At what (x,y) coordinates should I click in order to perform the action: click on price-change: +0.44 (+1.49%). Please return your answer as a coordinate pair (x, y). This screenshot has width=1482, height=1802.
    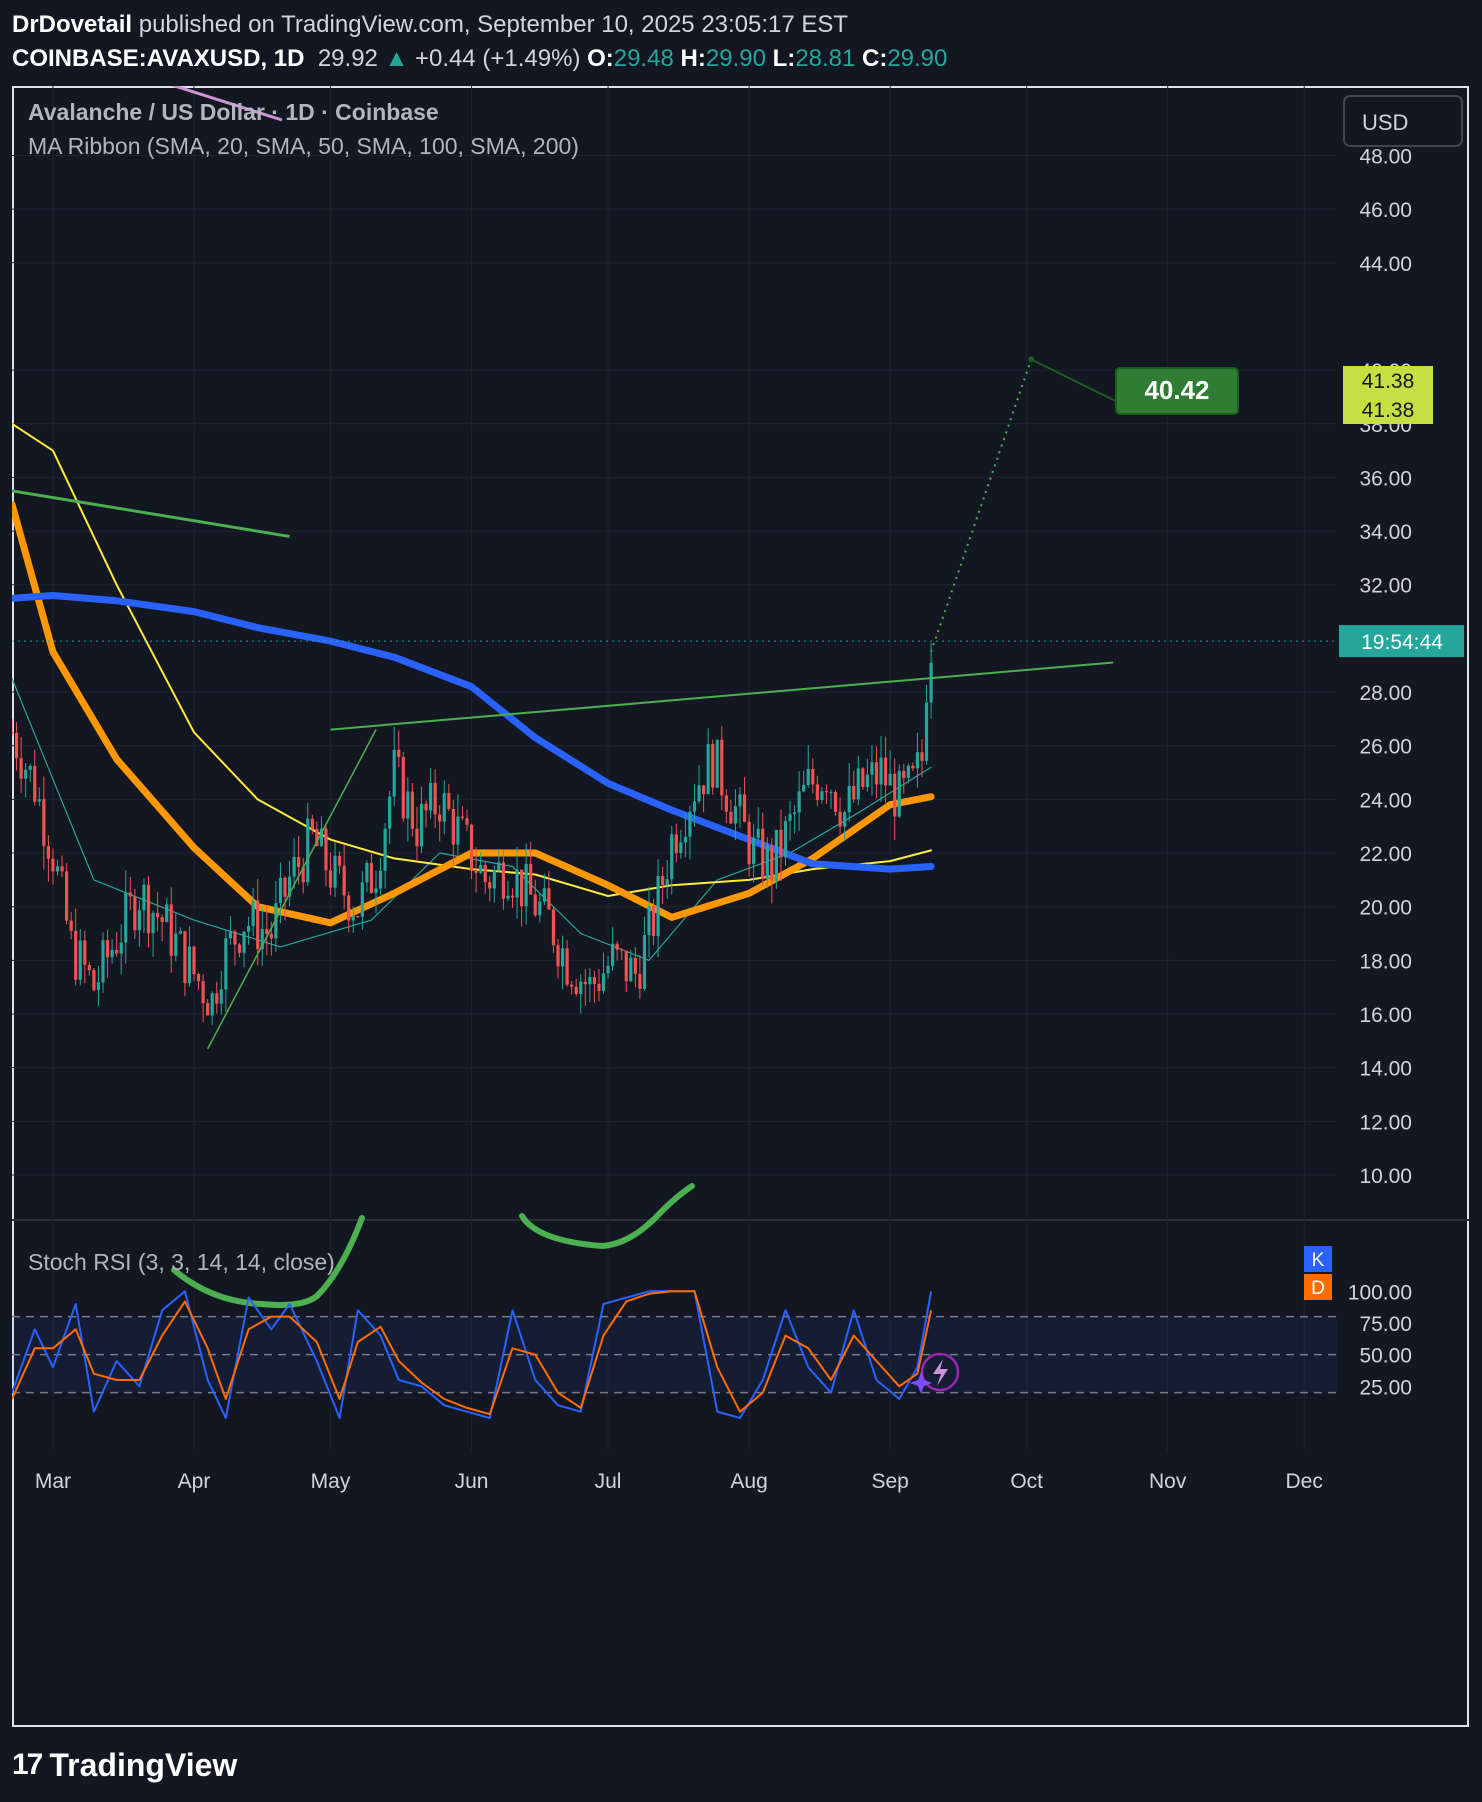
    Looking at the image, I should click on (498, 58).